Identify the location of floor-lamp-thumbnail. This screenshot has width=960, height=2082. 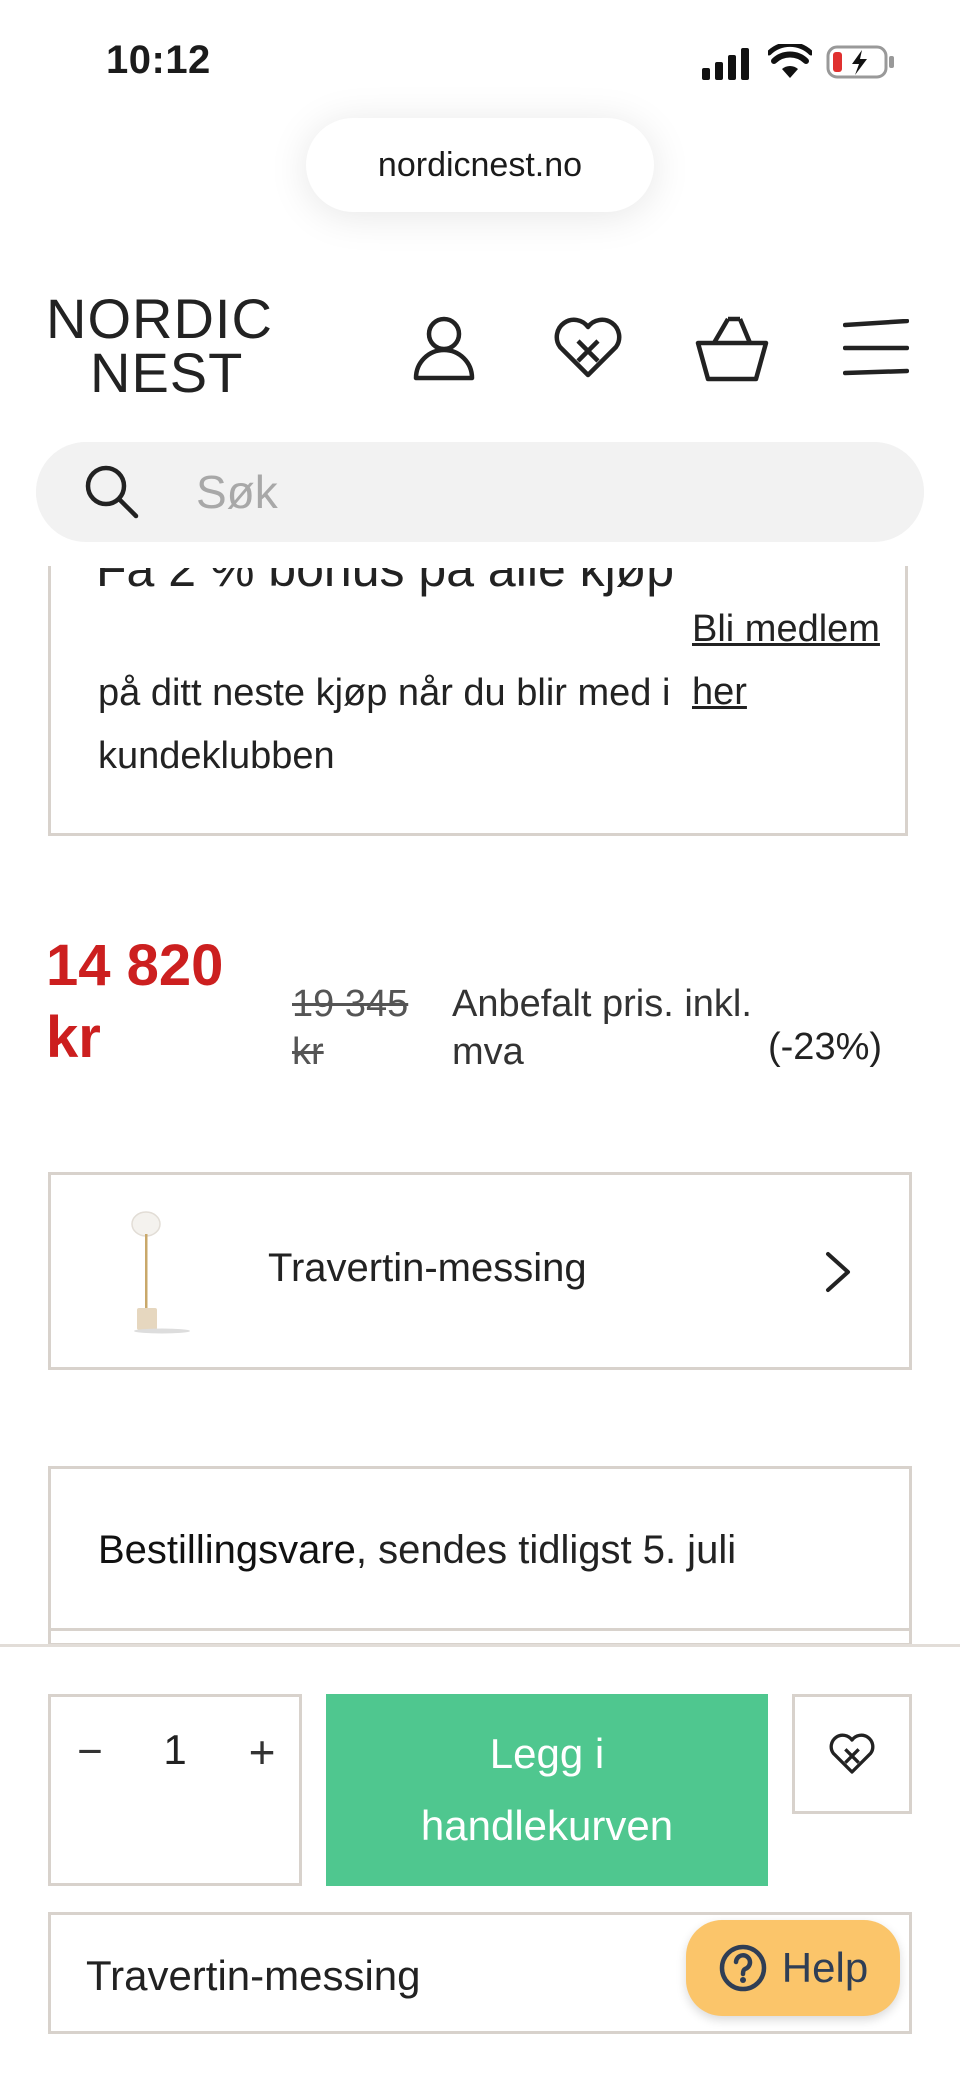
(157, 1272).